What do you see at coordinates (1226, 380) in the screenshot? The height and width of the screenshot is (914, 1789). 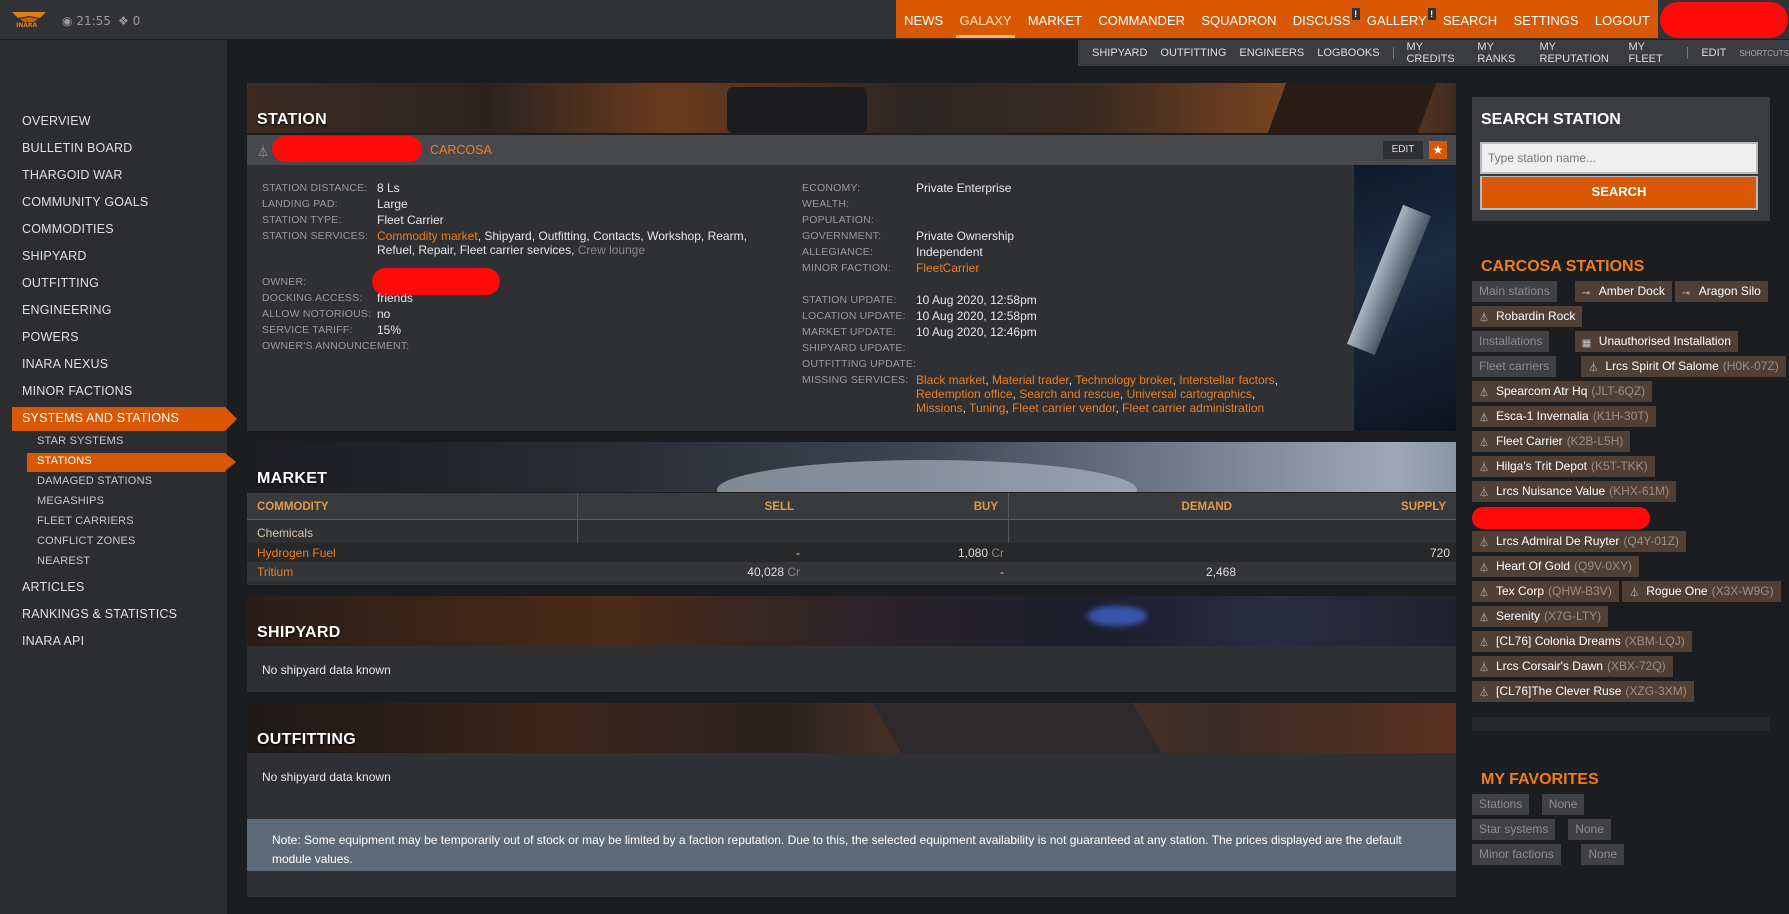 I see `missing-service-interstellar-factors: Interstellar factors` at bounding box center [1226, 380].